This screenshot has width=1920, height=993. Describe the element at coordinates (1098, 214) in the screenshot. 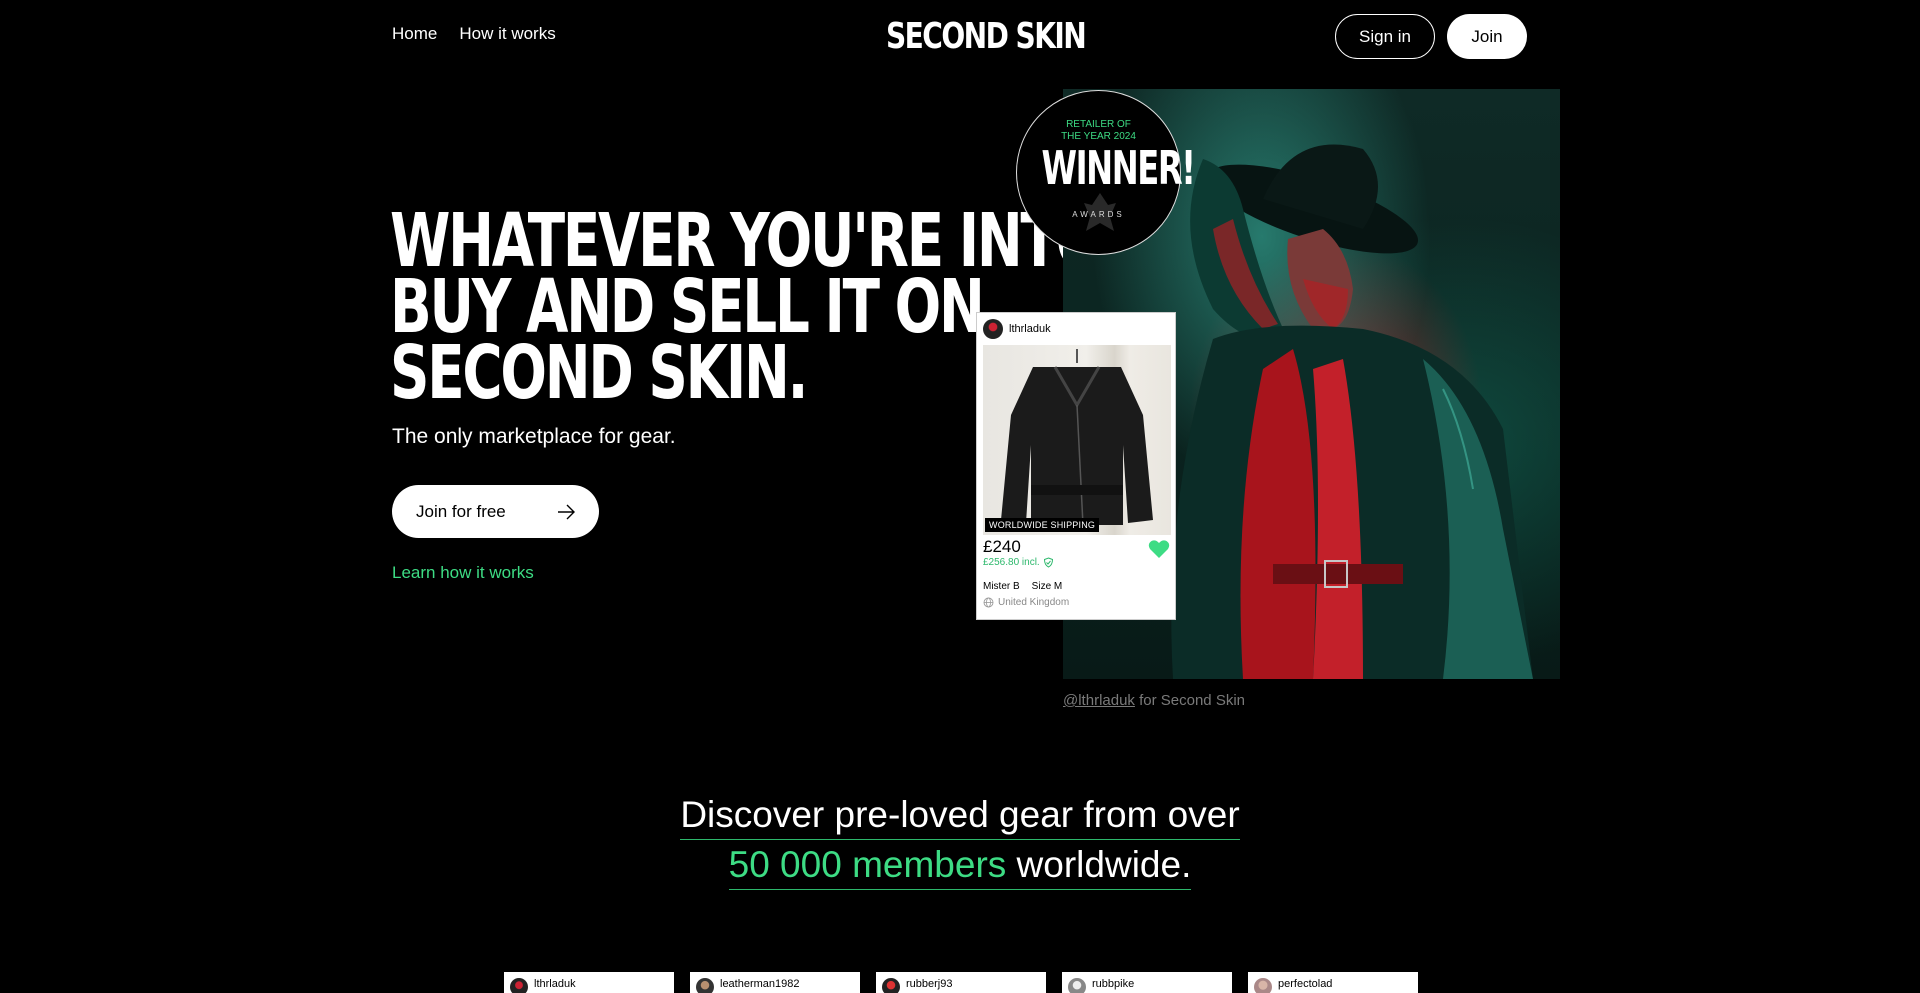

I see `award-badge-awards-text: AWARDS` at that location.